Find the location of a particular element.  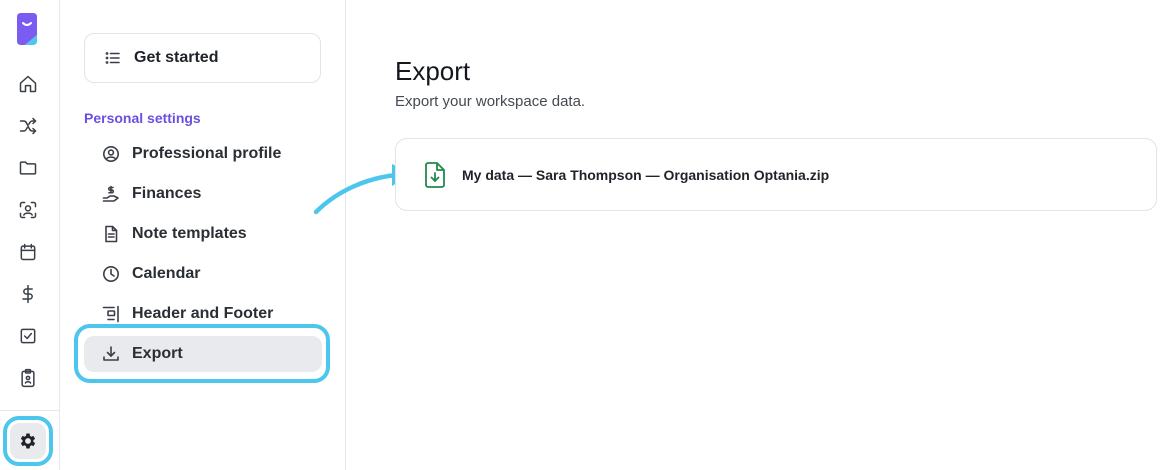

sidebar-item-finances: Finances is located at coordinates (203, 194).